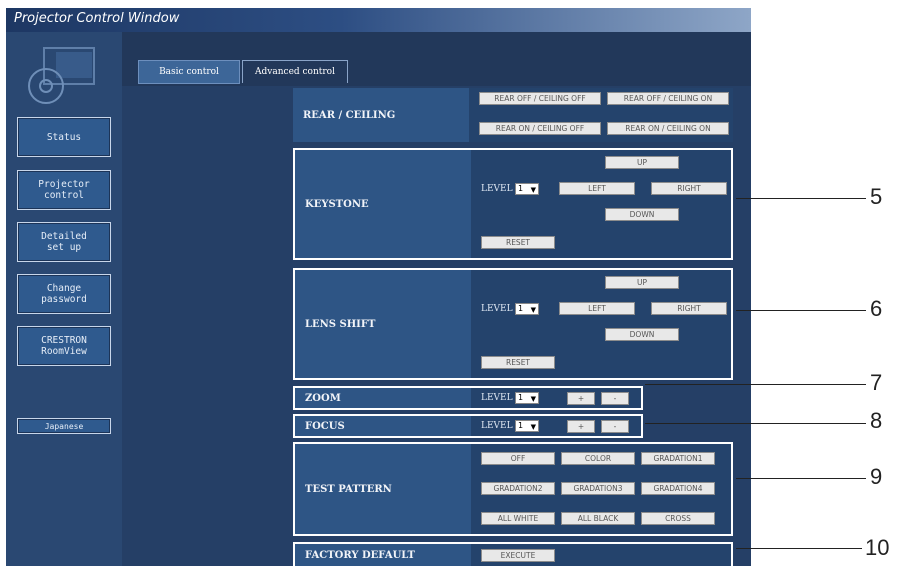  What do you see at coordinates (383, 489) in the screenshot?
I see `test-pattern-label: TEST PATTERN` at bounding box center [383, 489].